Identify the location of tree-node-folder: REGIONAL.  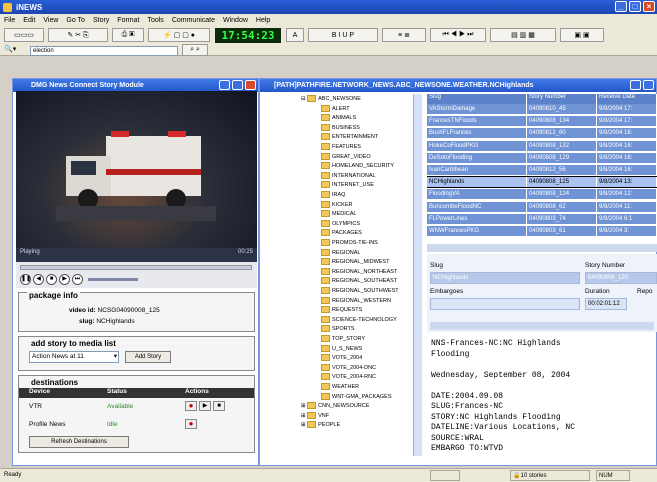
(340, 253).